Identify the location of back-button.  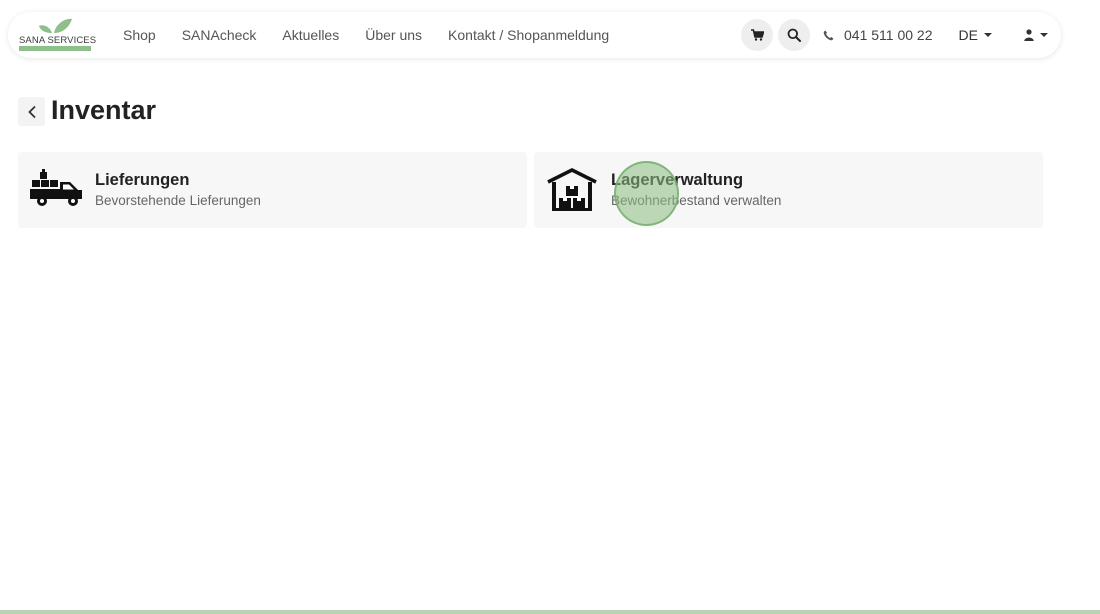
(31, 111).